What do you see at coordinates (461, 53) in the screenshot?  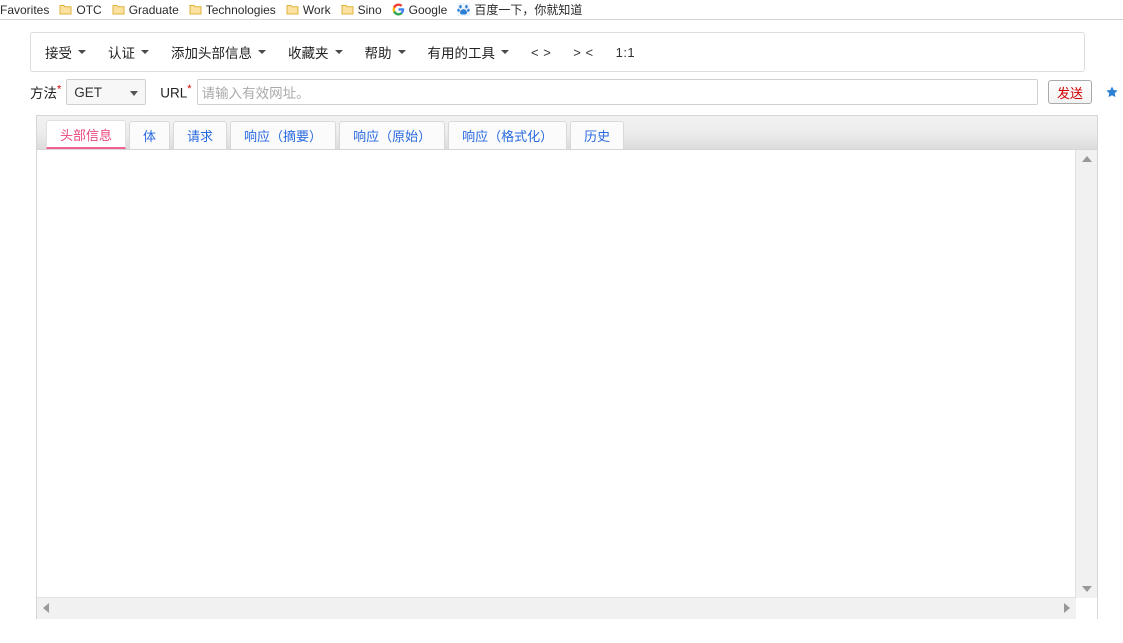 I see `menu-label: 有用的工具` at bounding box center [461, 53].